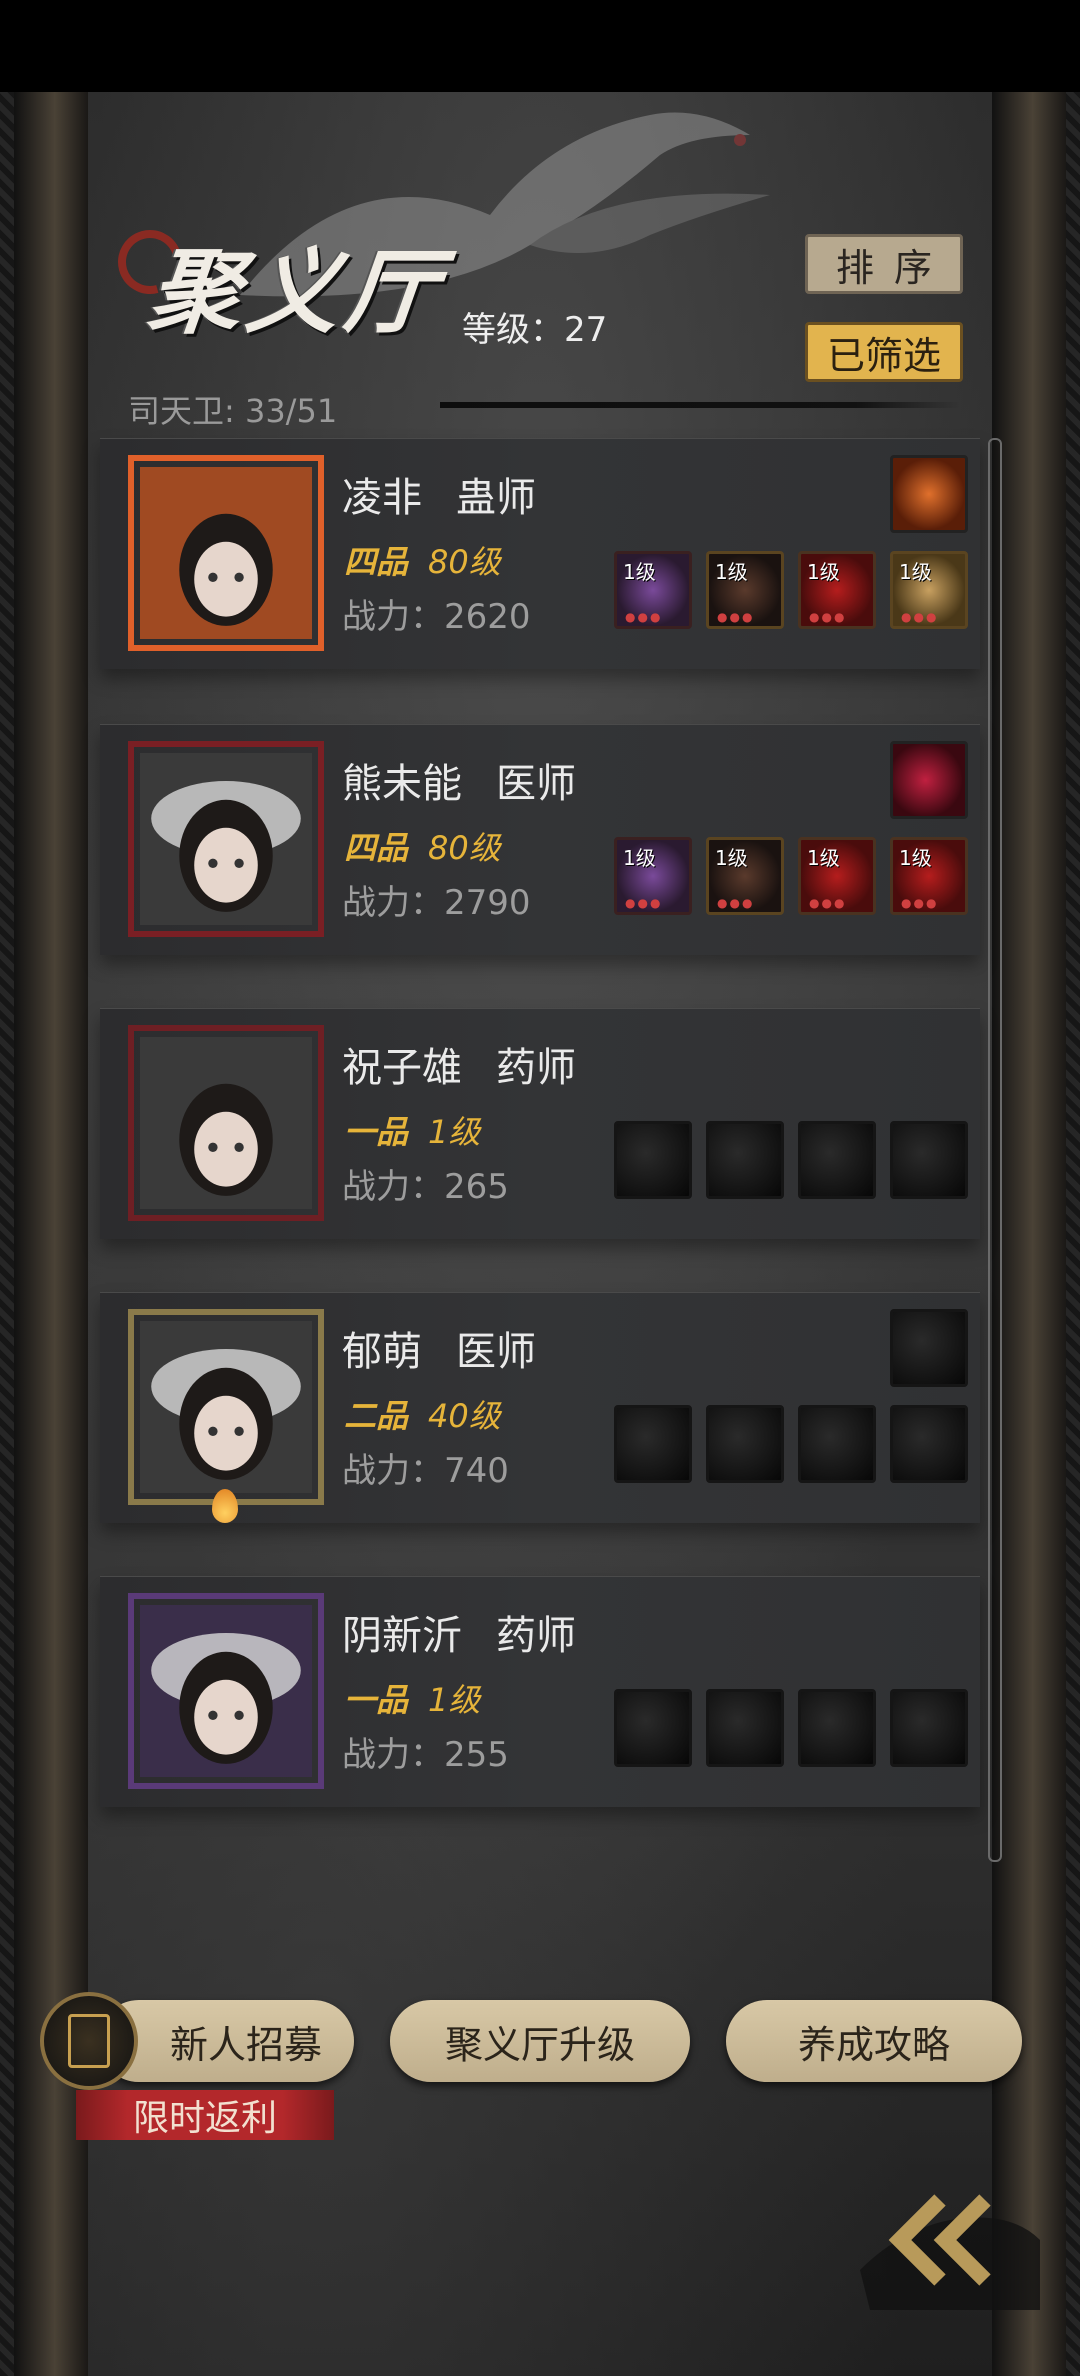 Image resolution: width=1080 pixels, height=2376 pixels. Describe the element at coordinates (425, 1755) in the screenshot. I see `character-power: 战力：255` at that location.